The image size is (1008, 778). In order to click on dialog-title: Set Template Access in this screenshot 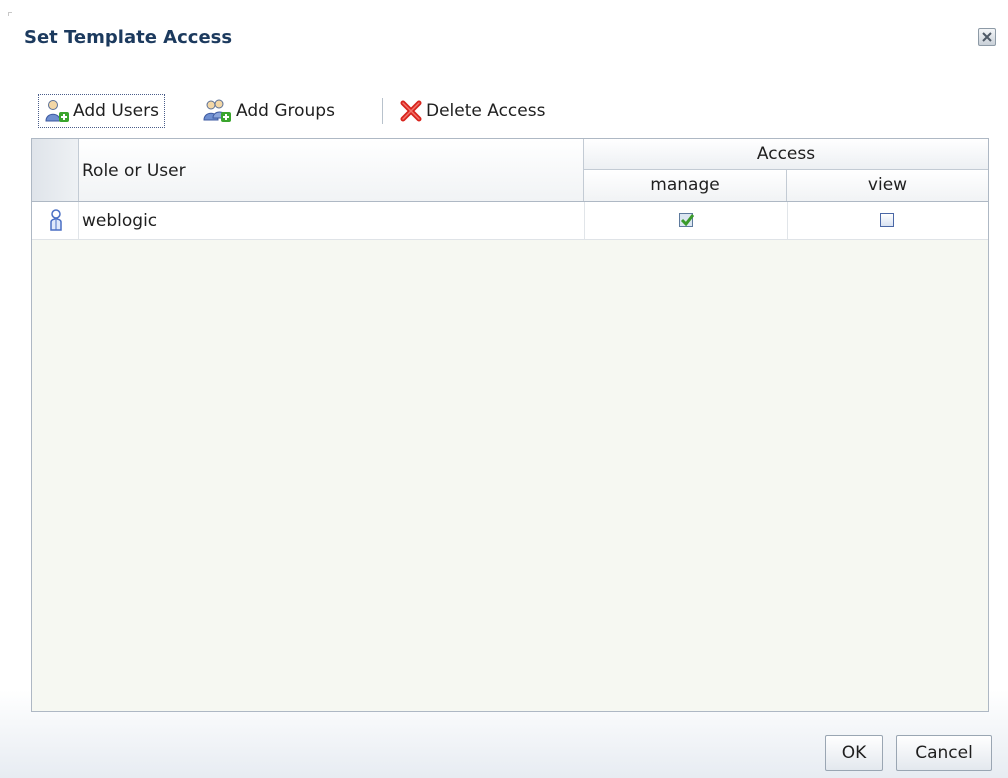, I will do `click(128, 37)`.